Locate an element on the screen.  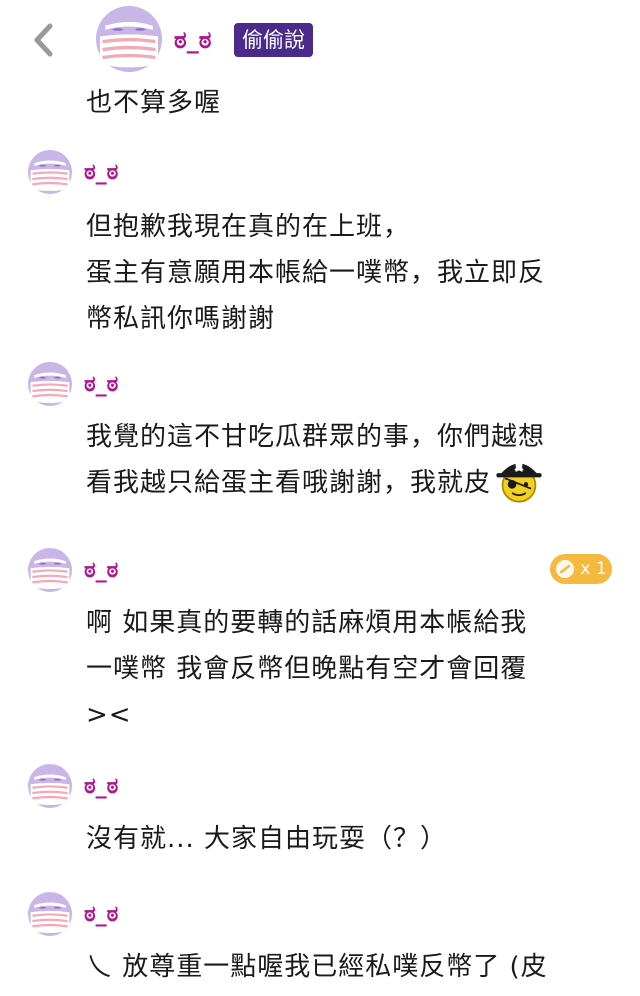
comment-text: 乀 放尊重一點喔我已經私噗反幣了 (皮 is located at coordinates (351, 967).